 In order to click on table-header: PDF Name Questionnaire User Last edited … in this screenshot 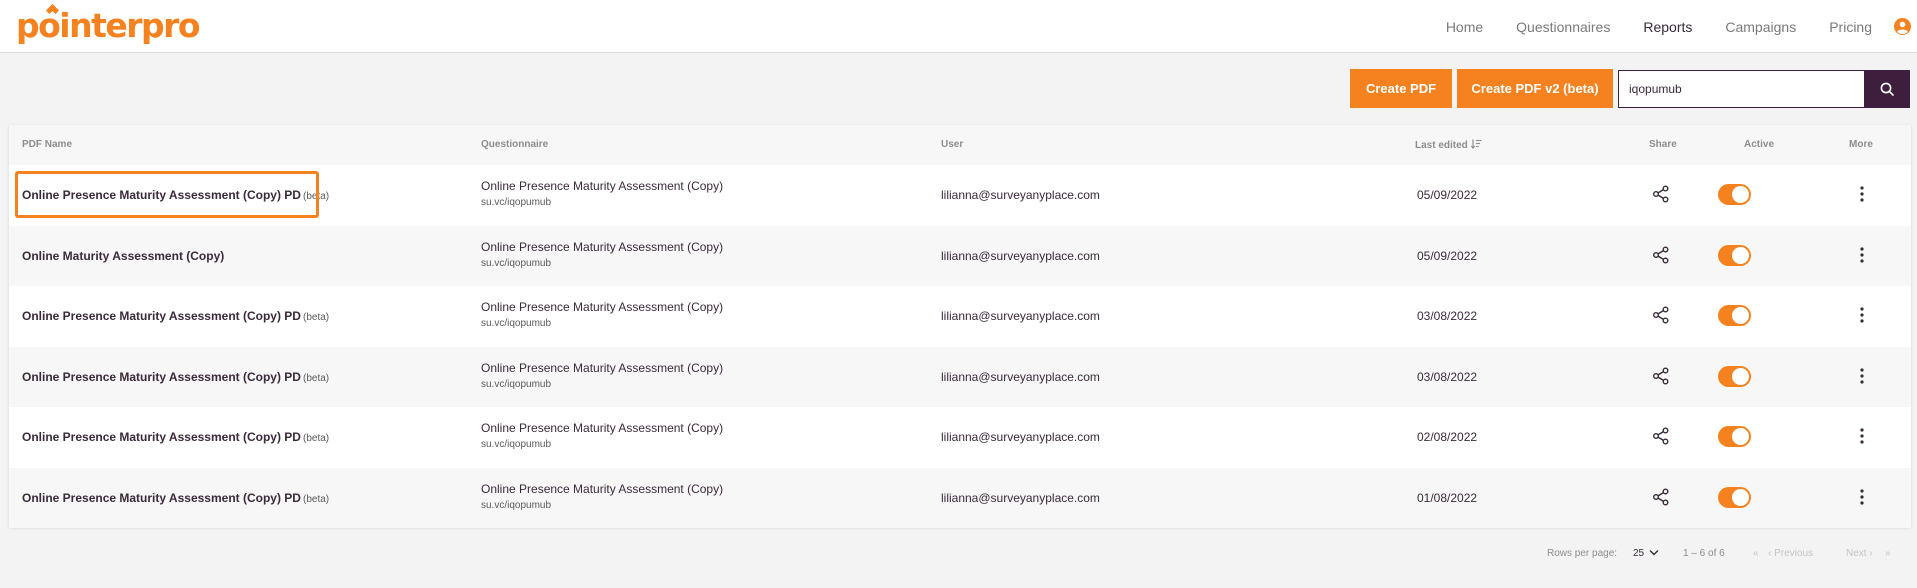, I will do `click(960, 145)`.